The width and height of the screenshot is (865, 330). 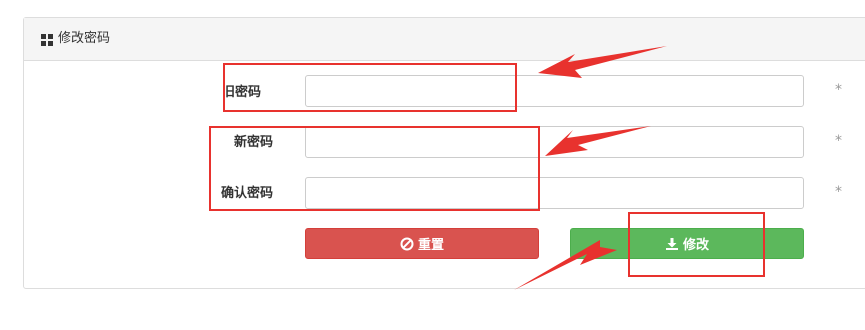 What do you see at coordinates (430, 245) in the screenshot?
I see `reset-button-label: 重置` at bounding box center [430, 245].